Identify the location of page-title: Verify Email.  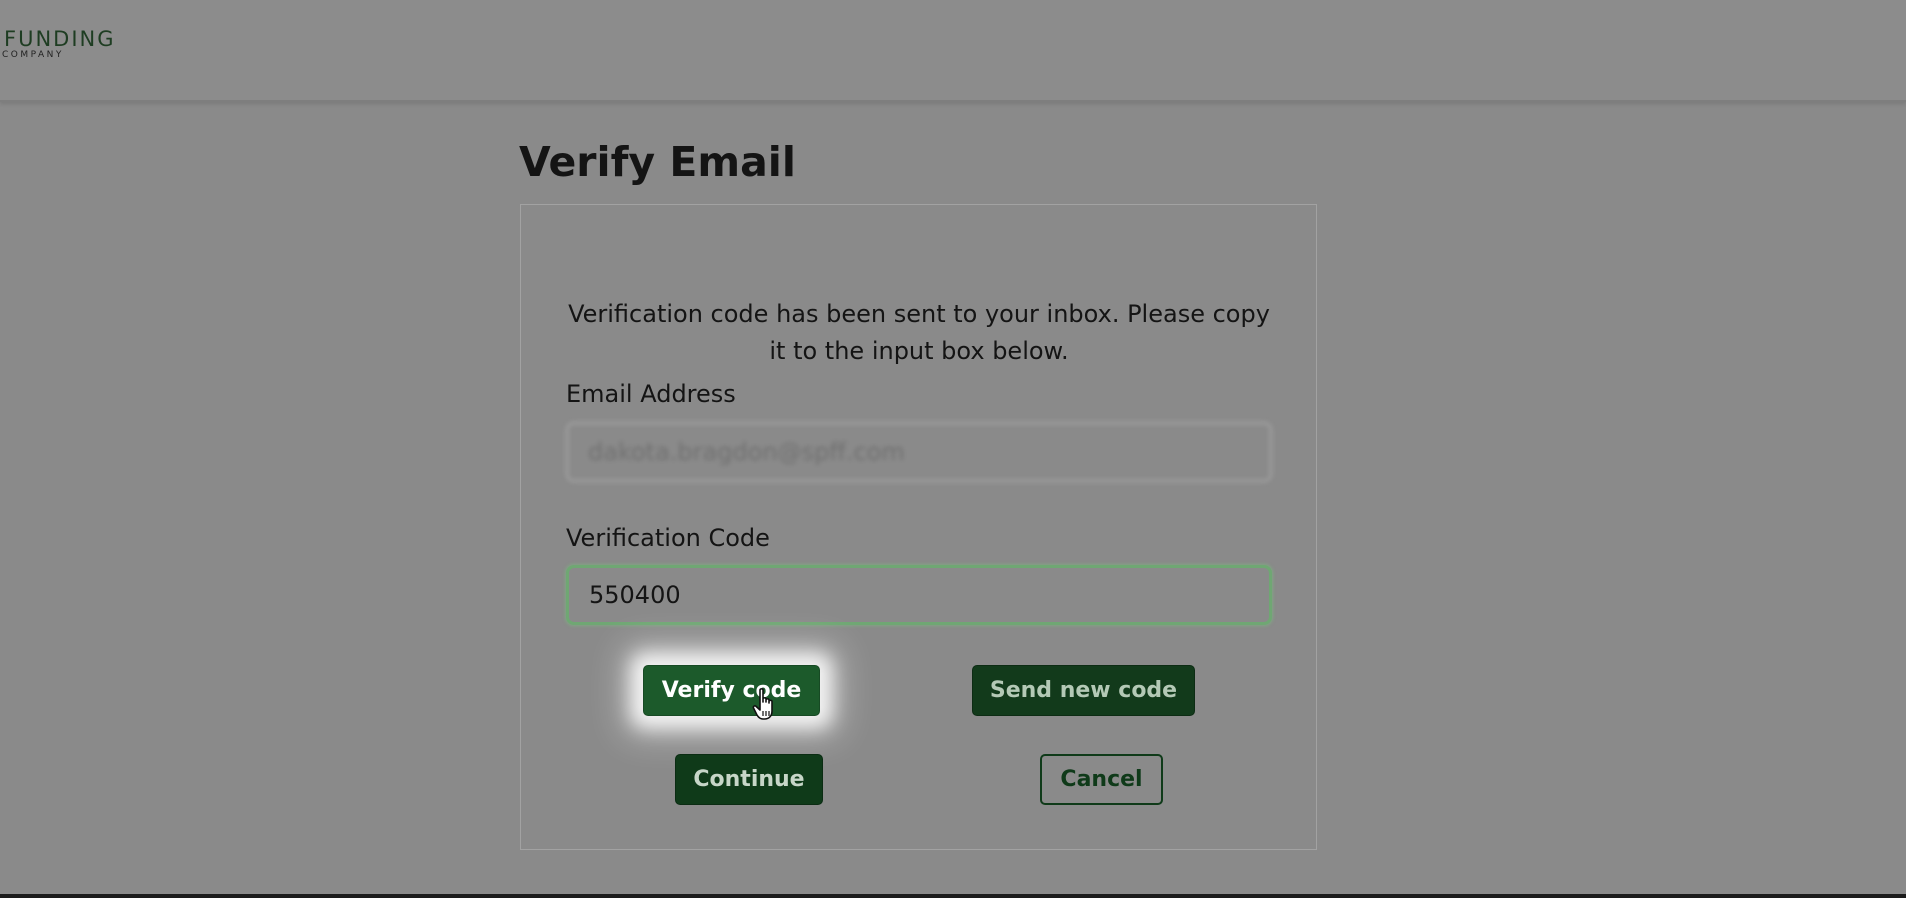
(657, 162).